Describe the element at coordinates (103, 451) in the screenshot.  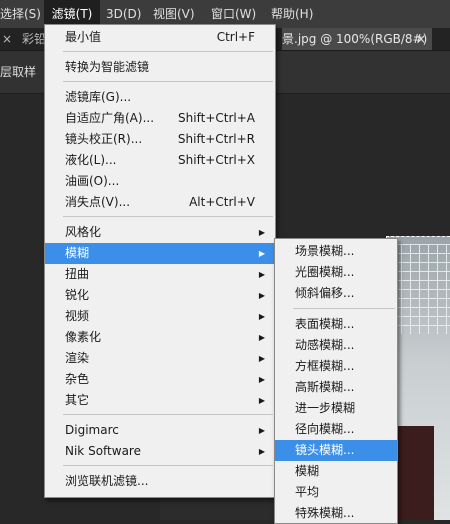
I see `menu-item-label: Nik Software` at that location.